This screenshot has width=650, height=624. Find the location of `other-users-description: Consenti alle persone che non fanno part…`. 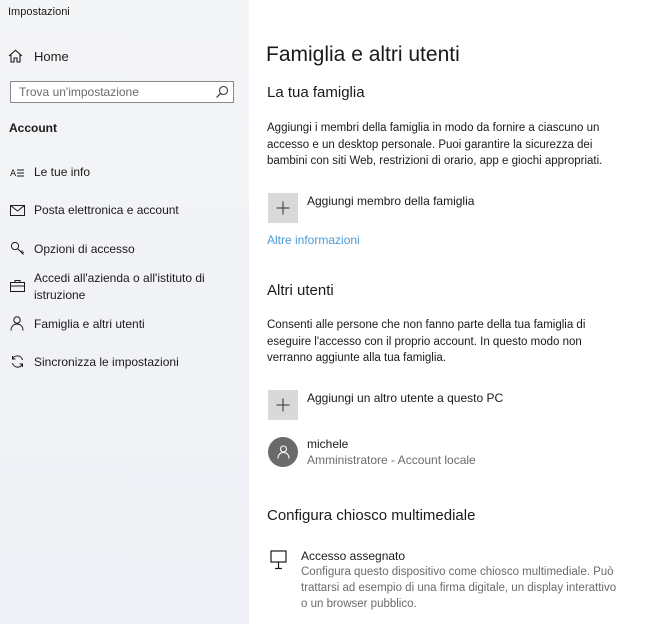

other-users-description: Consenti alle persone che non fanno part… is located at coordinates (426, 341).